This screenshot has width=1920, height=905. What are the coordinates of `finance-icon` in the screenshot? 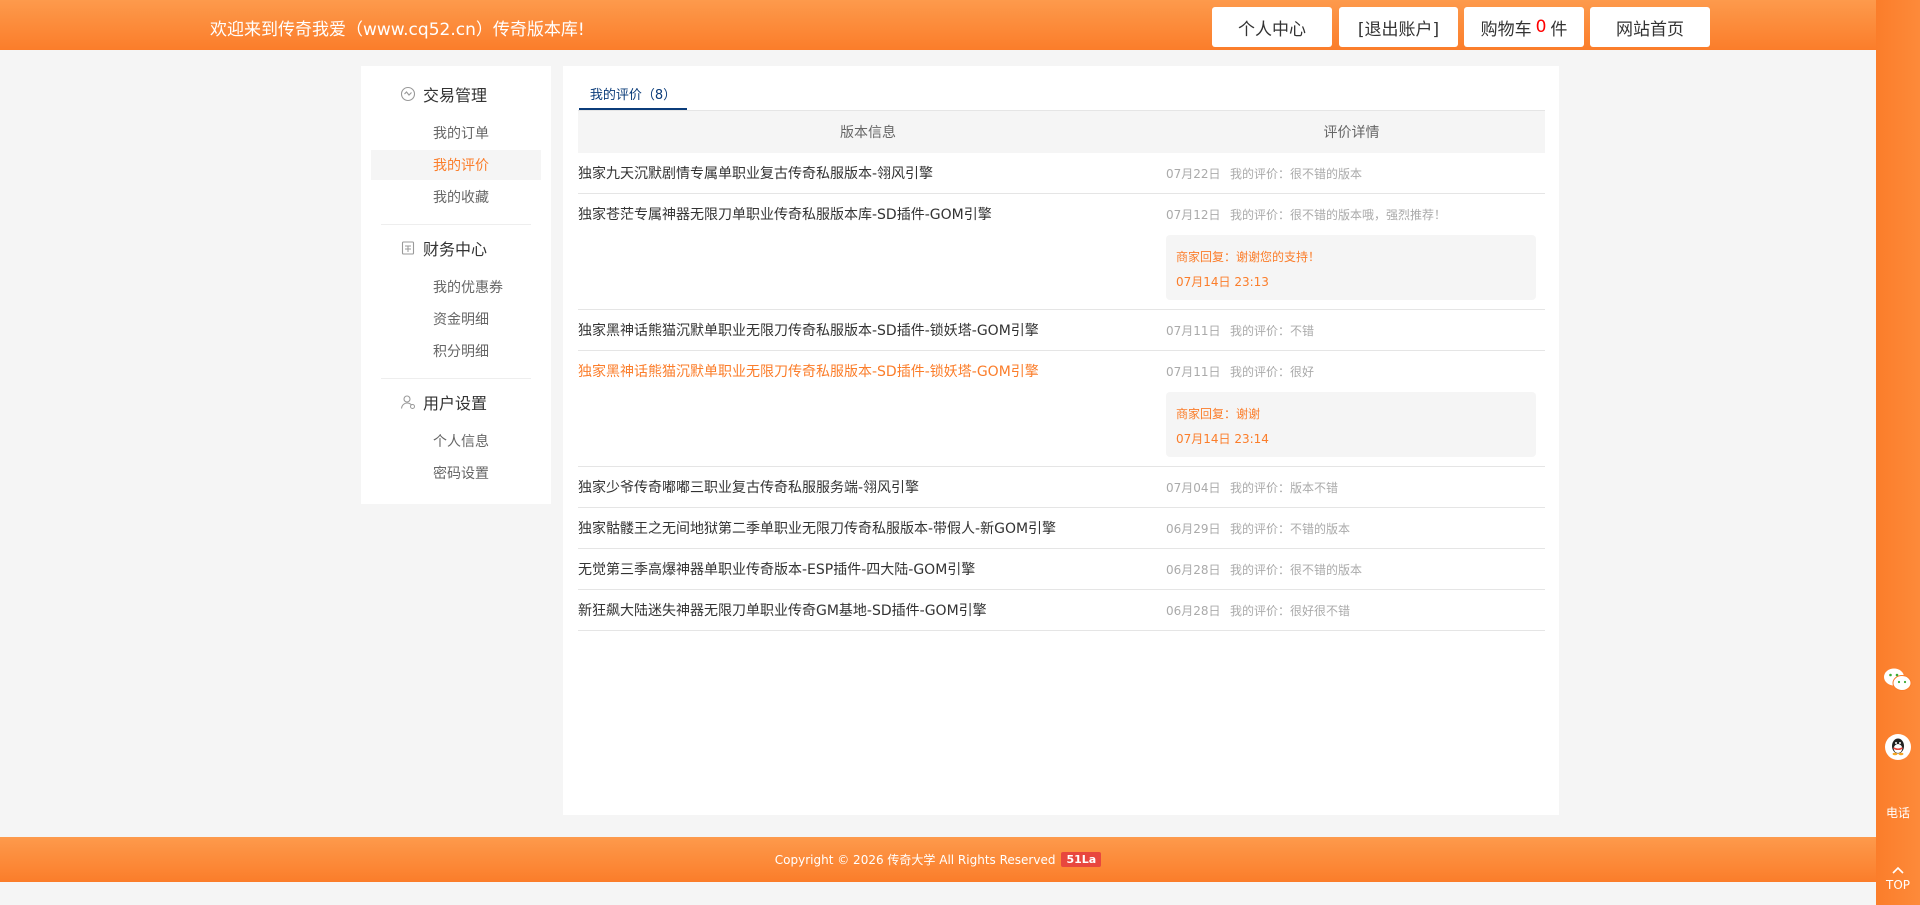 It's located at (408, 248).